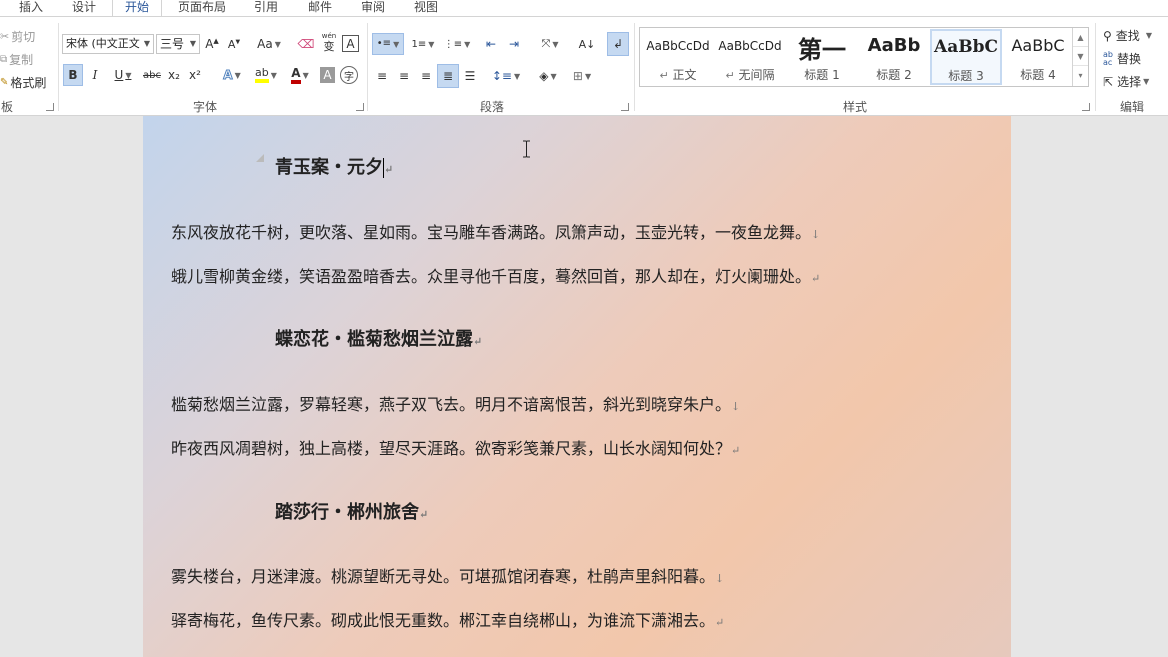 Image resolution: width=1168 pixels, height=657 pixels. I want to click on grow-font-icon: A▲, so click(212, 44).